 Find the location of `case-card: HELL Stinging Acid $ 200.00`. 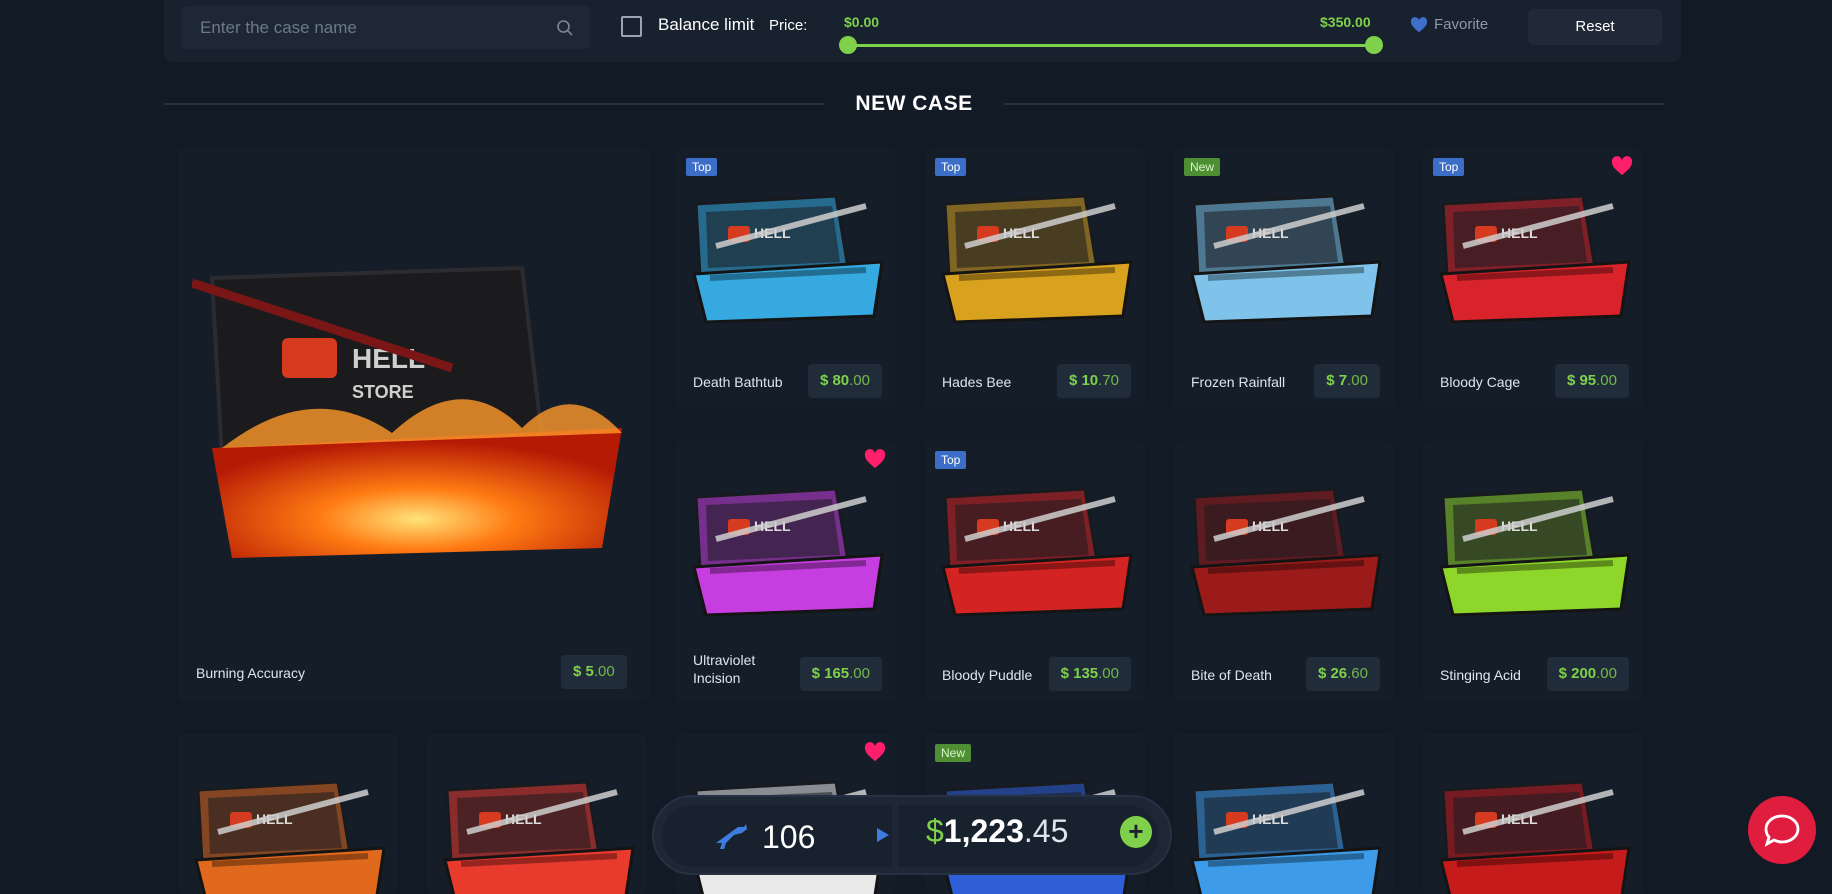

case-card: HELL Stinging Acid $ 200.00 is located at coordinates (1533, 571).